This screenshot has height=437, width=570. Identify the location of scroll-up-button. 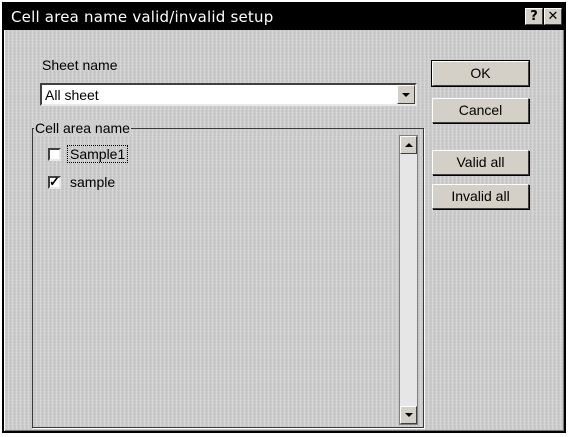
(408, 145).